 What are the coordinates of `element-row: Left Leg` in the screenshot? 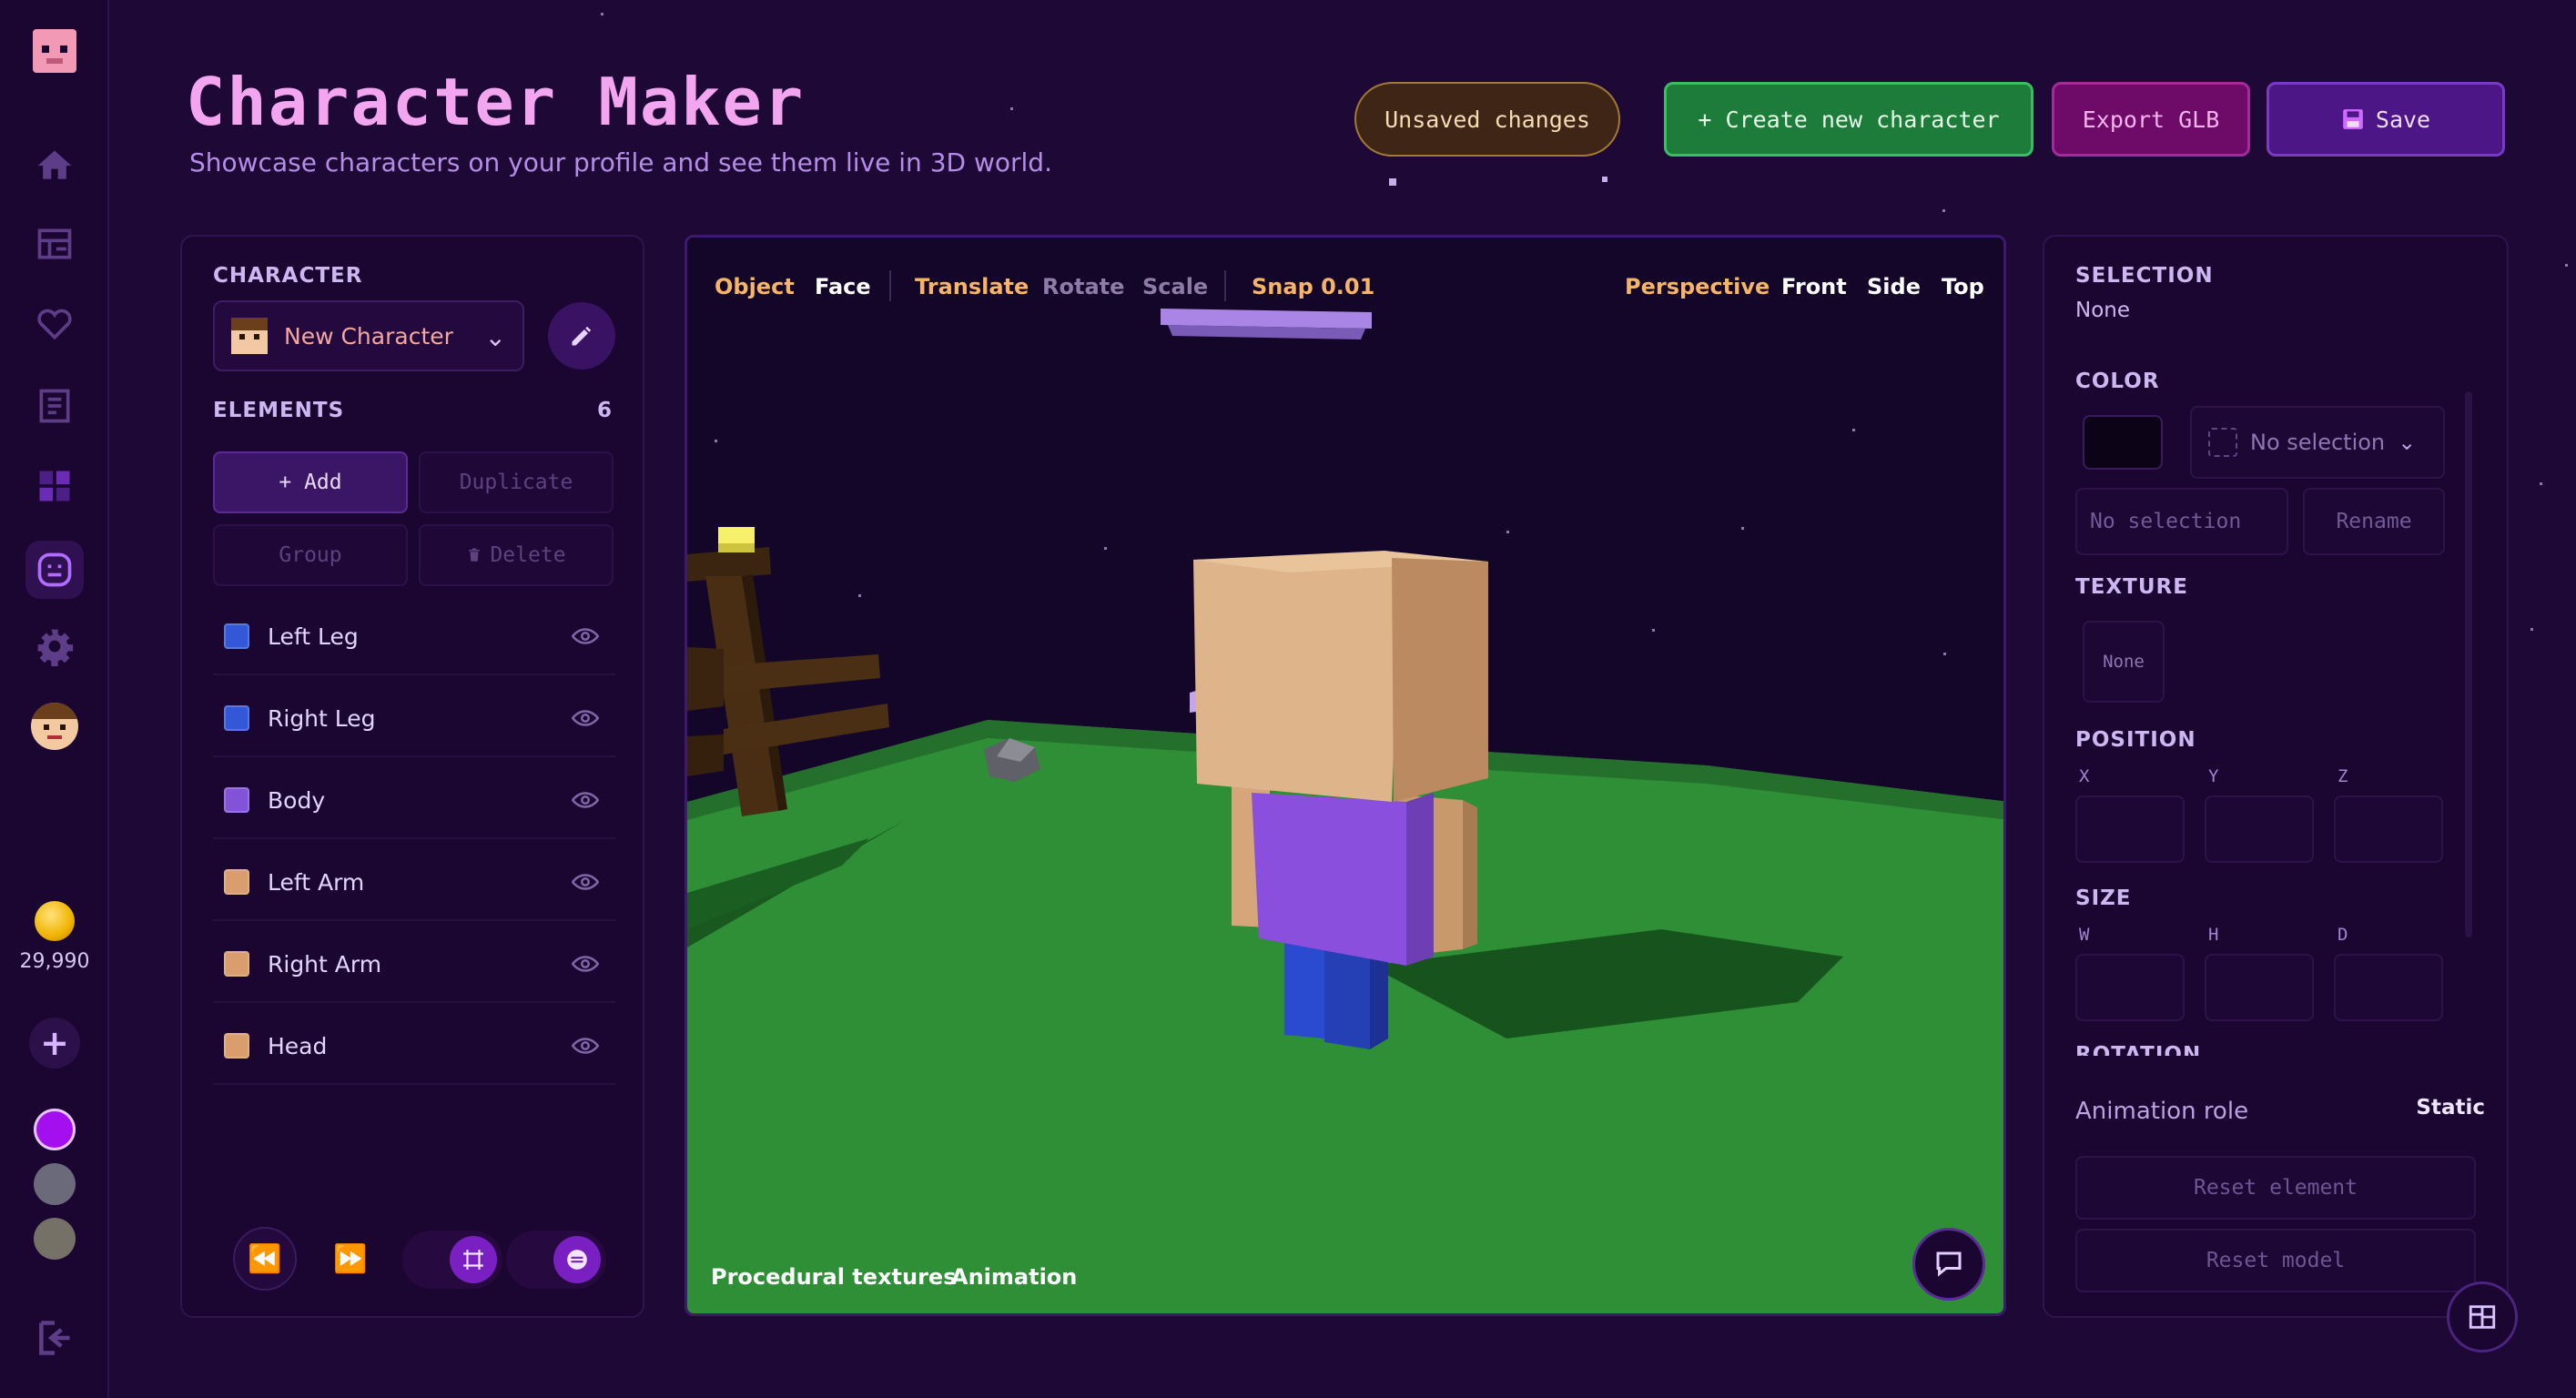 It's located at (414, 637).